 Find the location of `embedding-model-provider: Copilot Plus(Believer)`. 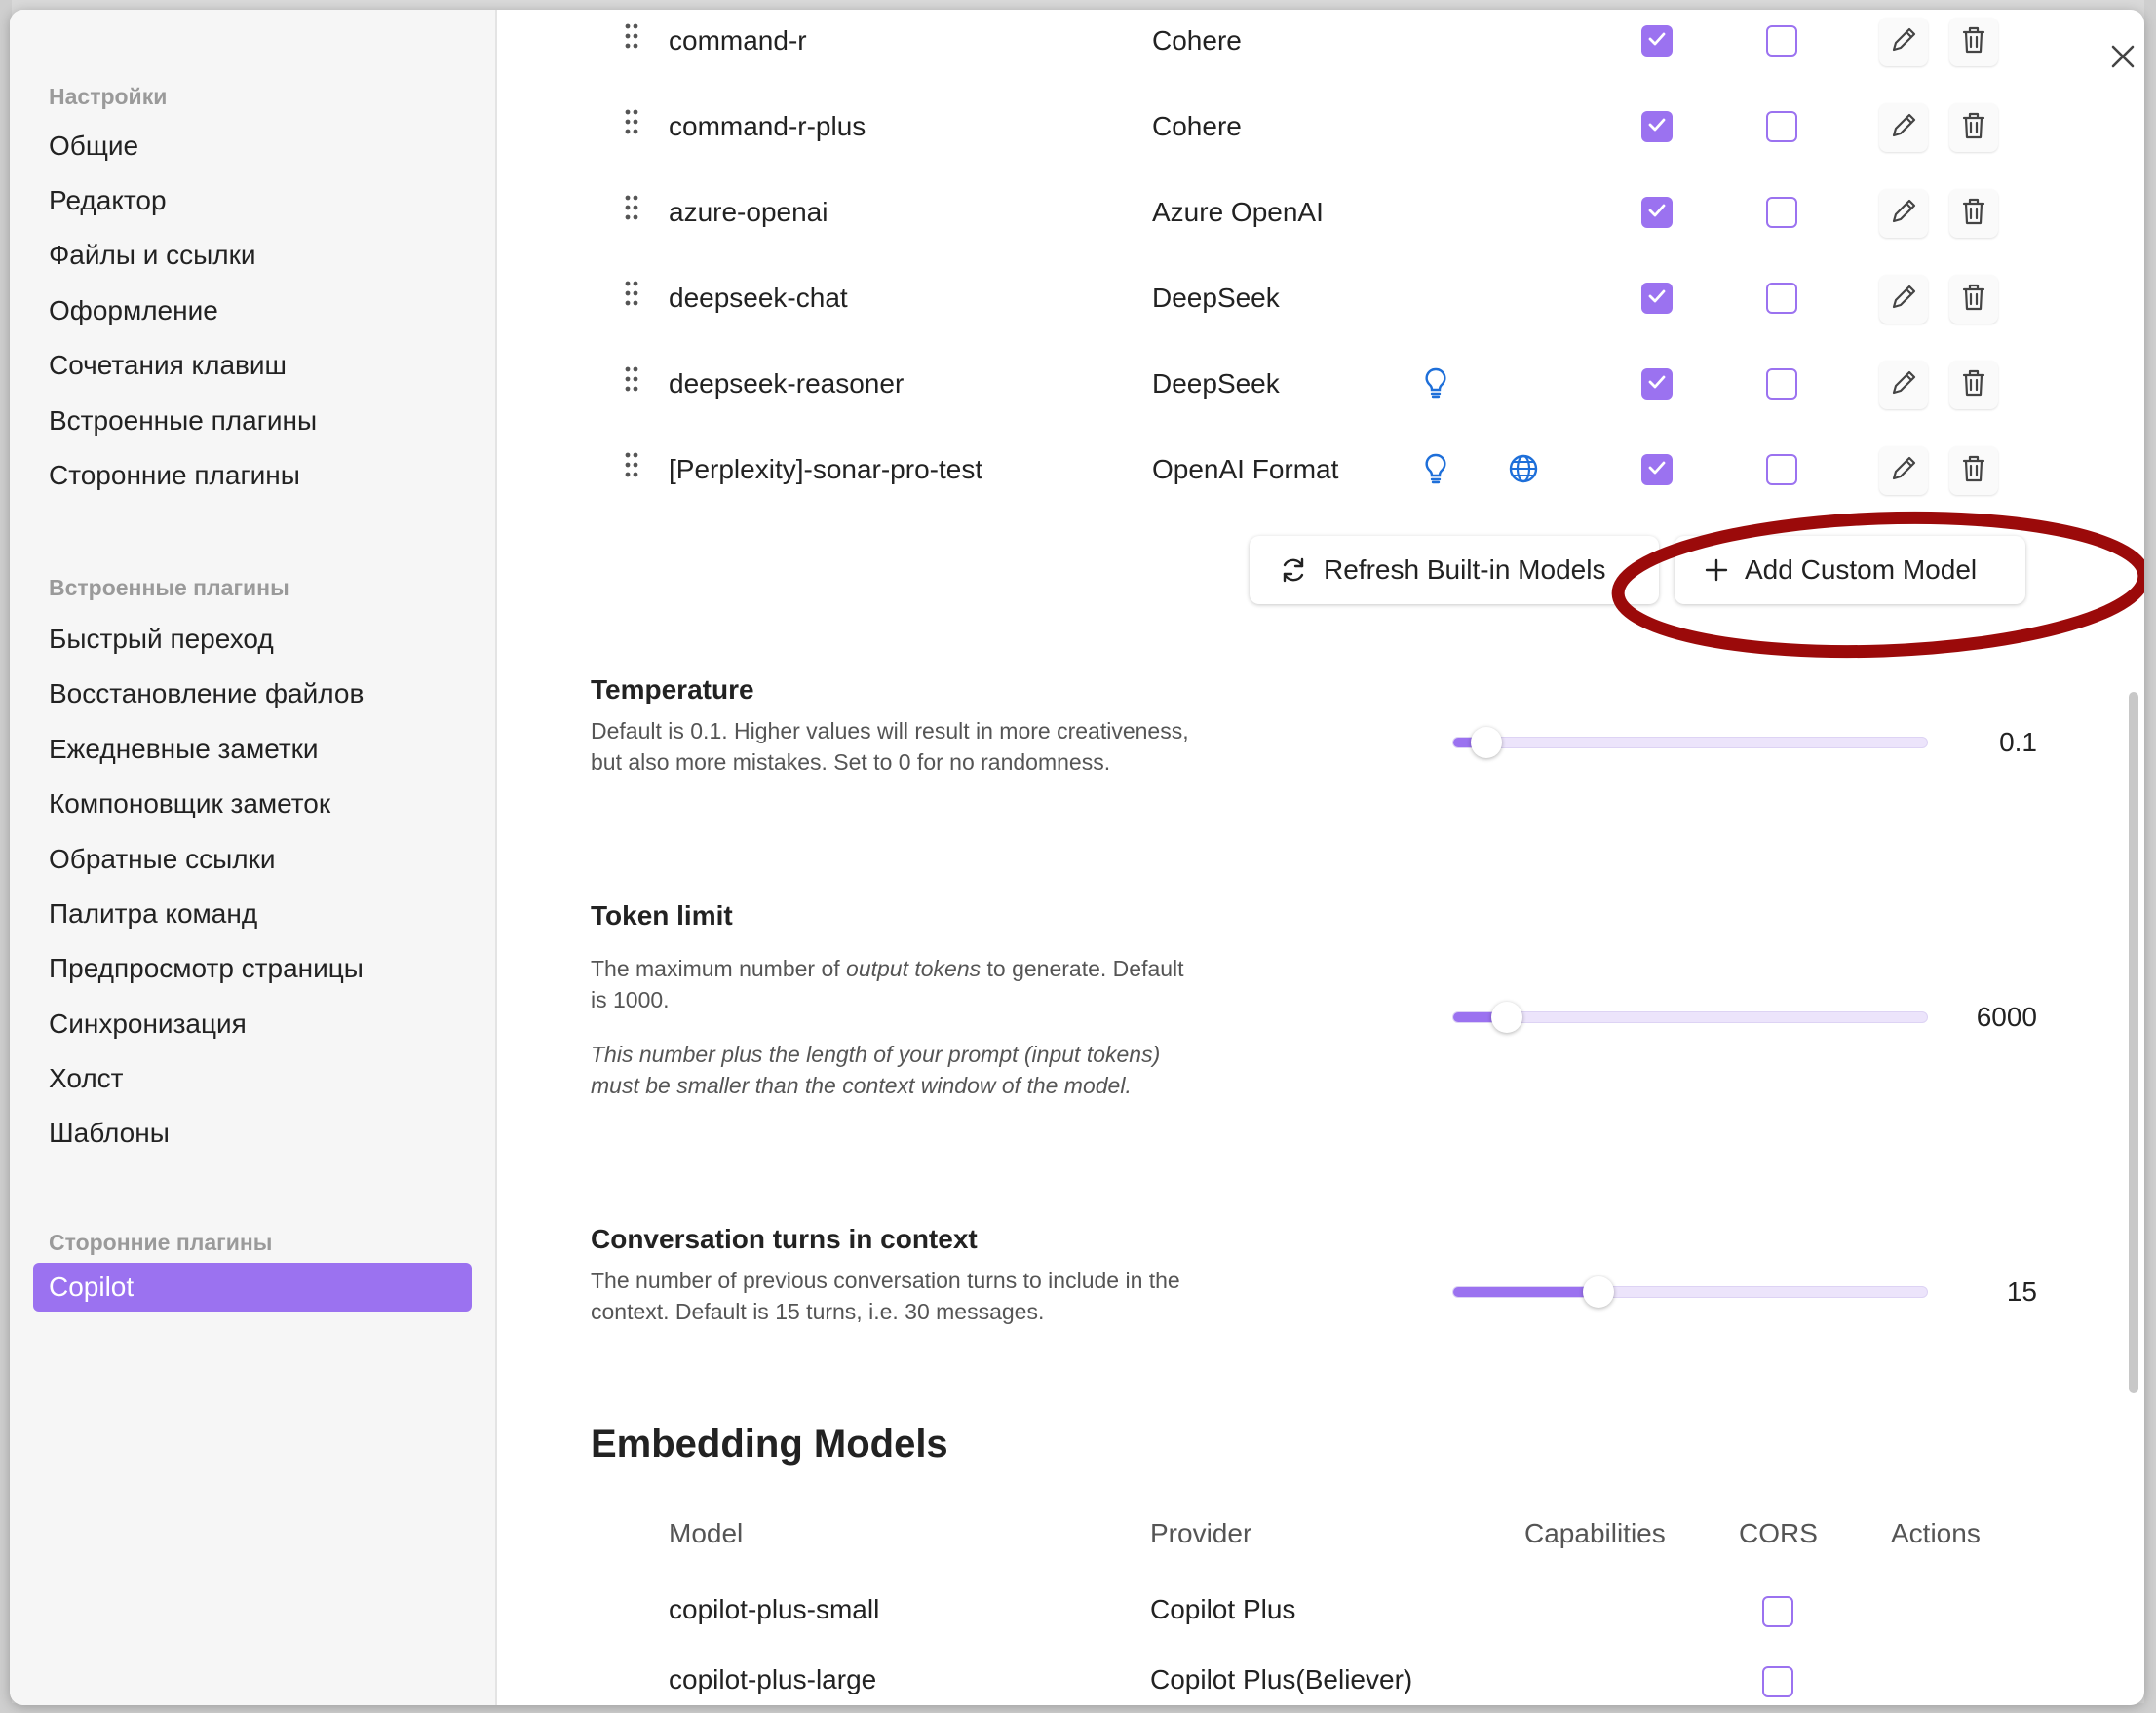

embedding-model-provider: Copilot Plus(Believer) is located at coordinates (1281, 1679).